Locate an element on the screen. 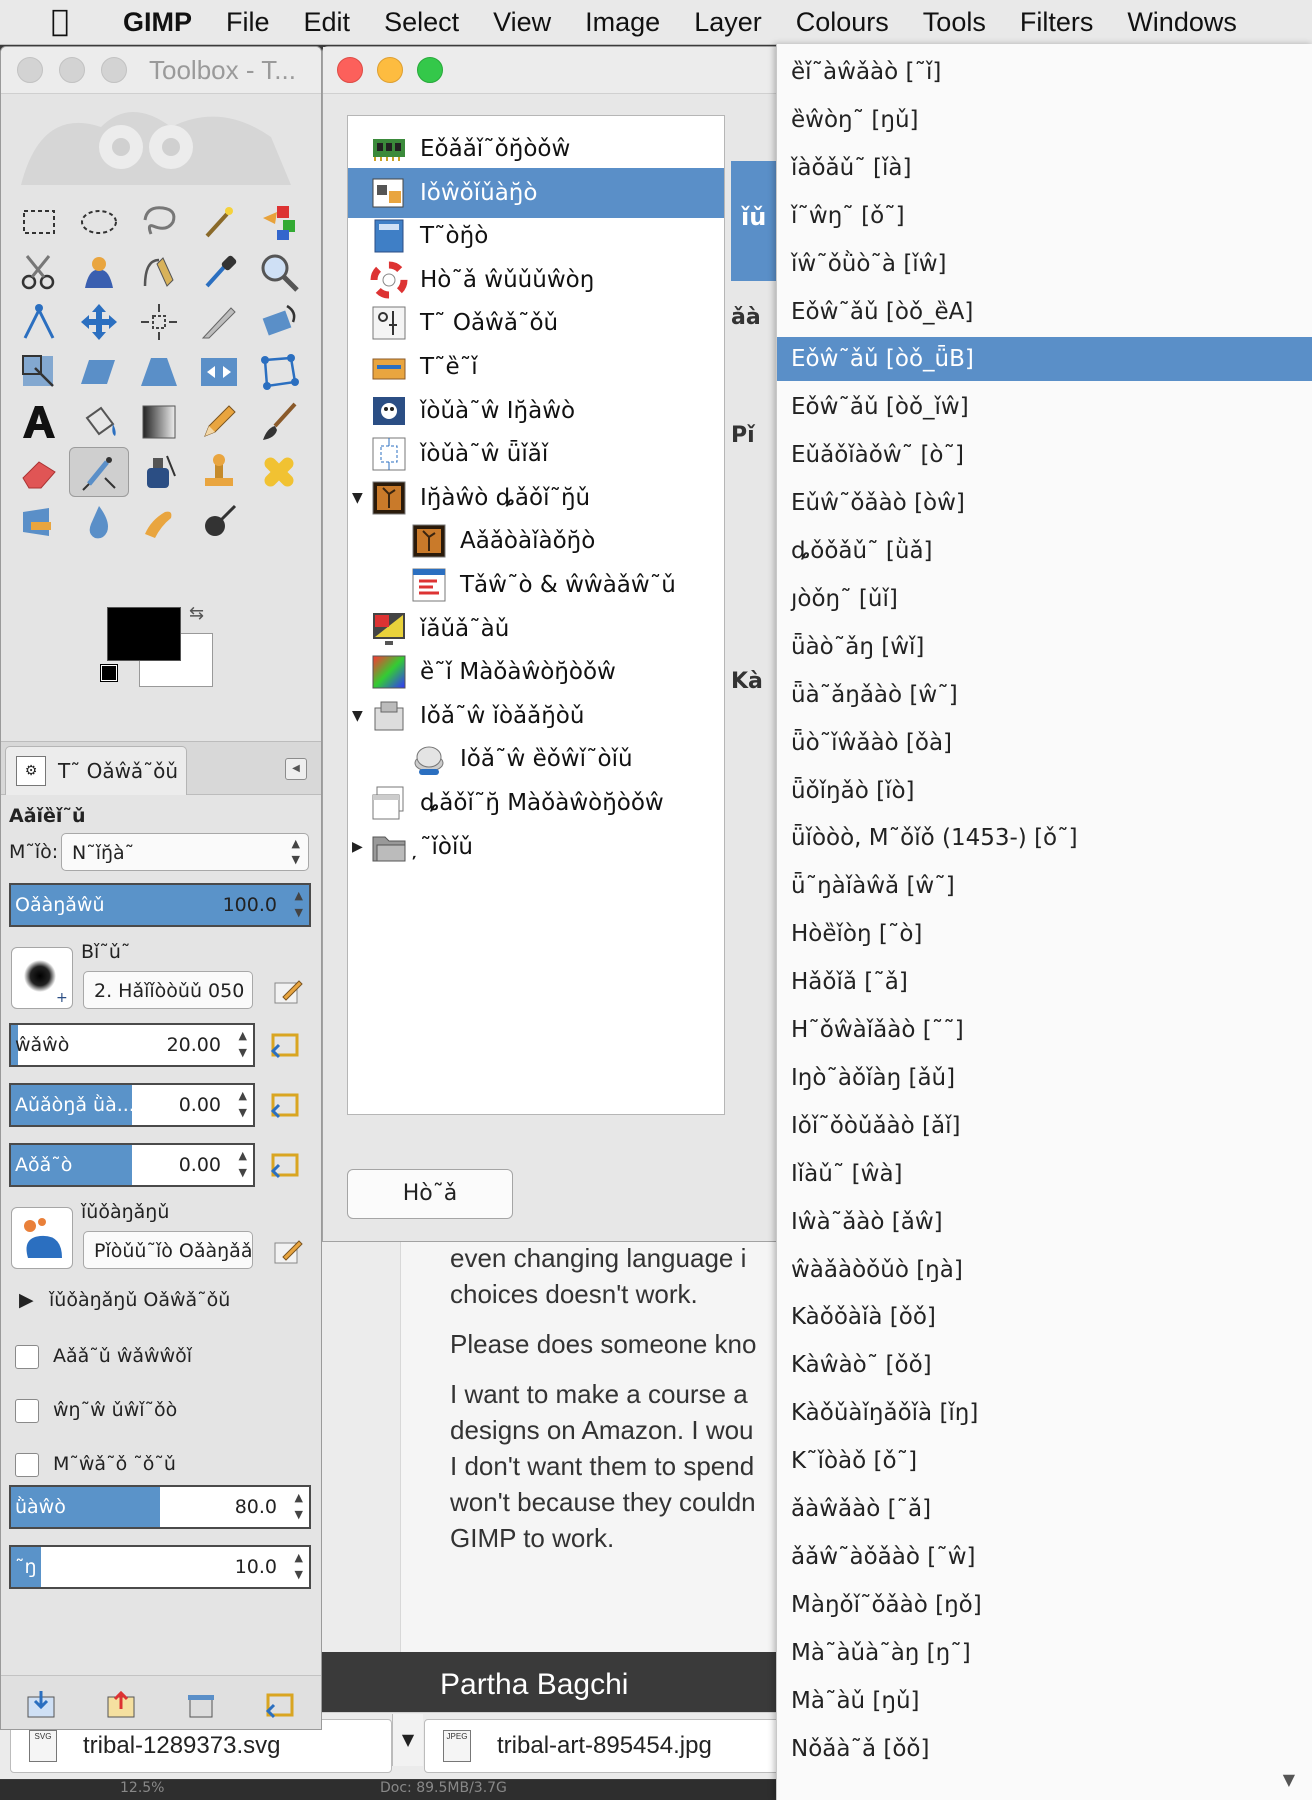 The height and width of the screenshot is (1800, 1312). language-option: Mà˜àǔà˜àŋ [ŋ˜] is located at coordinates (1044, 1653).